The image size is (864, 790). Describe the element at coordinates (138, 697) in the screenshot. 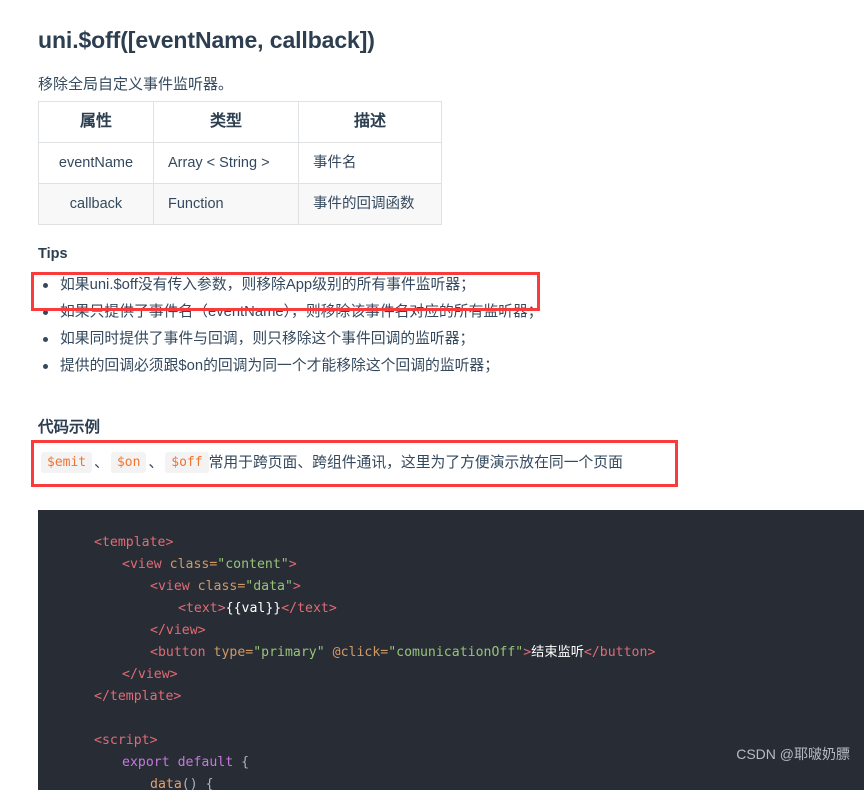

I see `code-token-tag: </template>` at that location.